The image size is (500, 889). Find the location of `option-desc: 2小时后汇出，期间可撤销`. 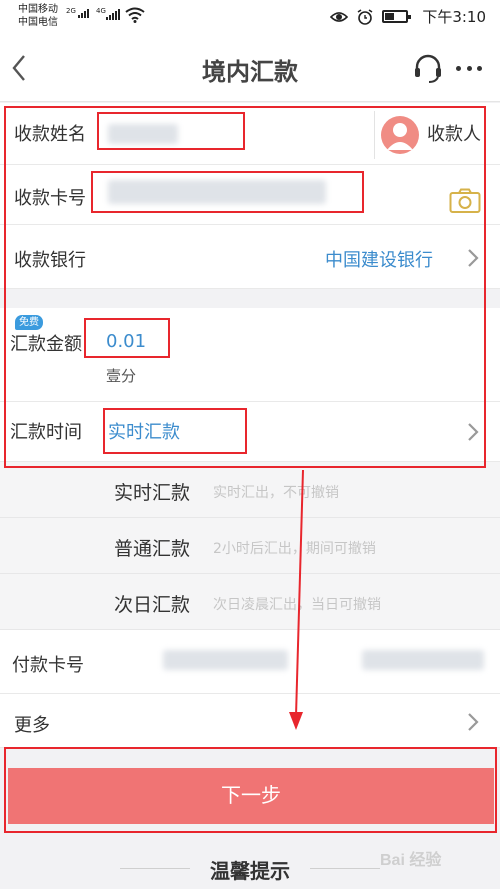

option-desc: 2小时后汇出，期间可撤销 is located at coordinates (294, 549).